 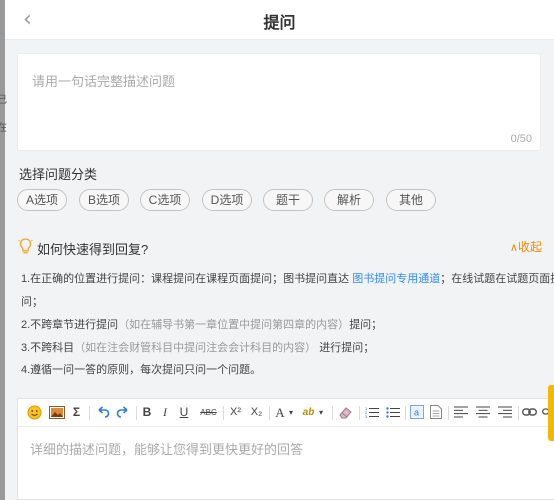 What do you see at coordinates (42, 200) in the screenshot?
I see `category-option-a: A选项` at bounding box center [42, 200].